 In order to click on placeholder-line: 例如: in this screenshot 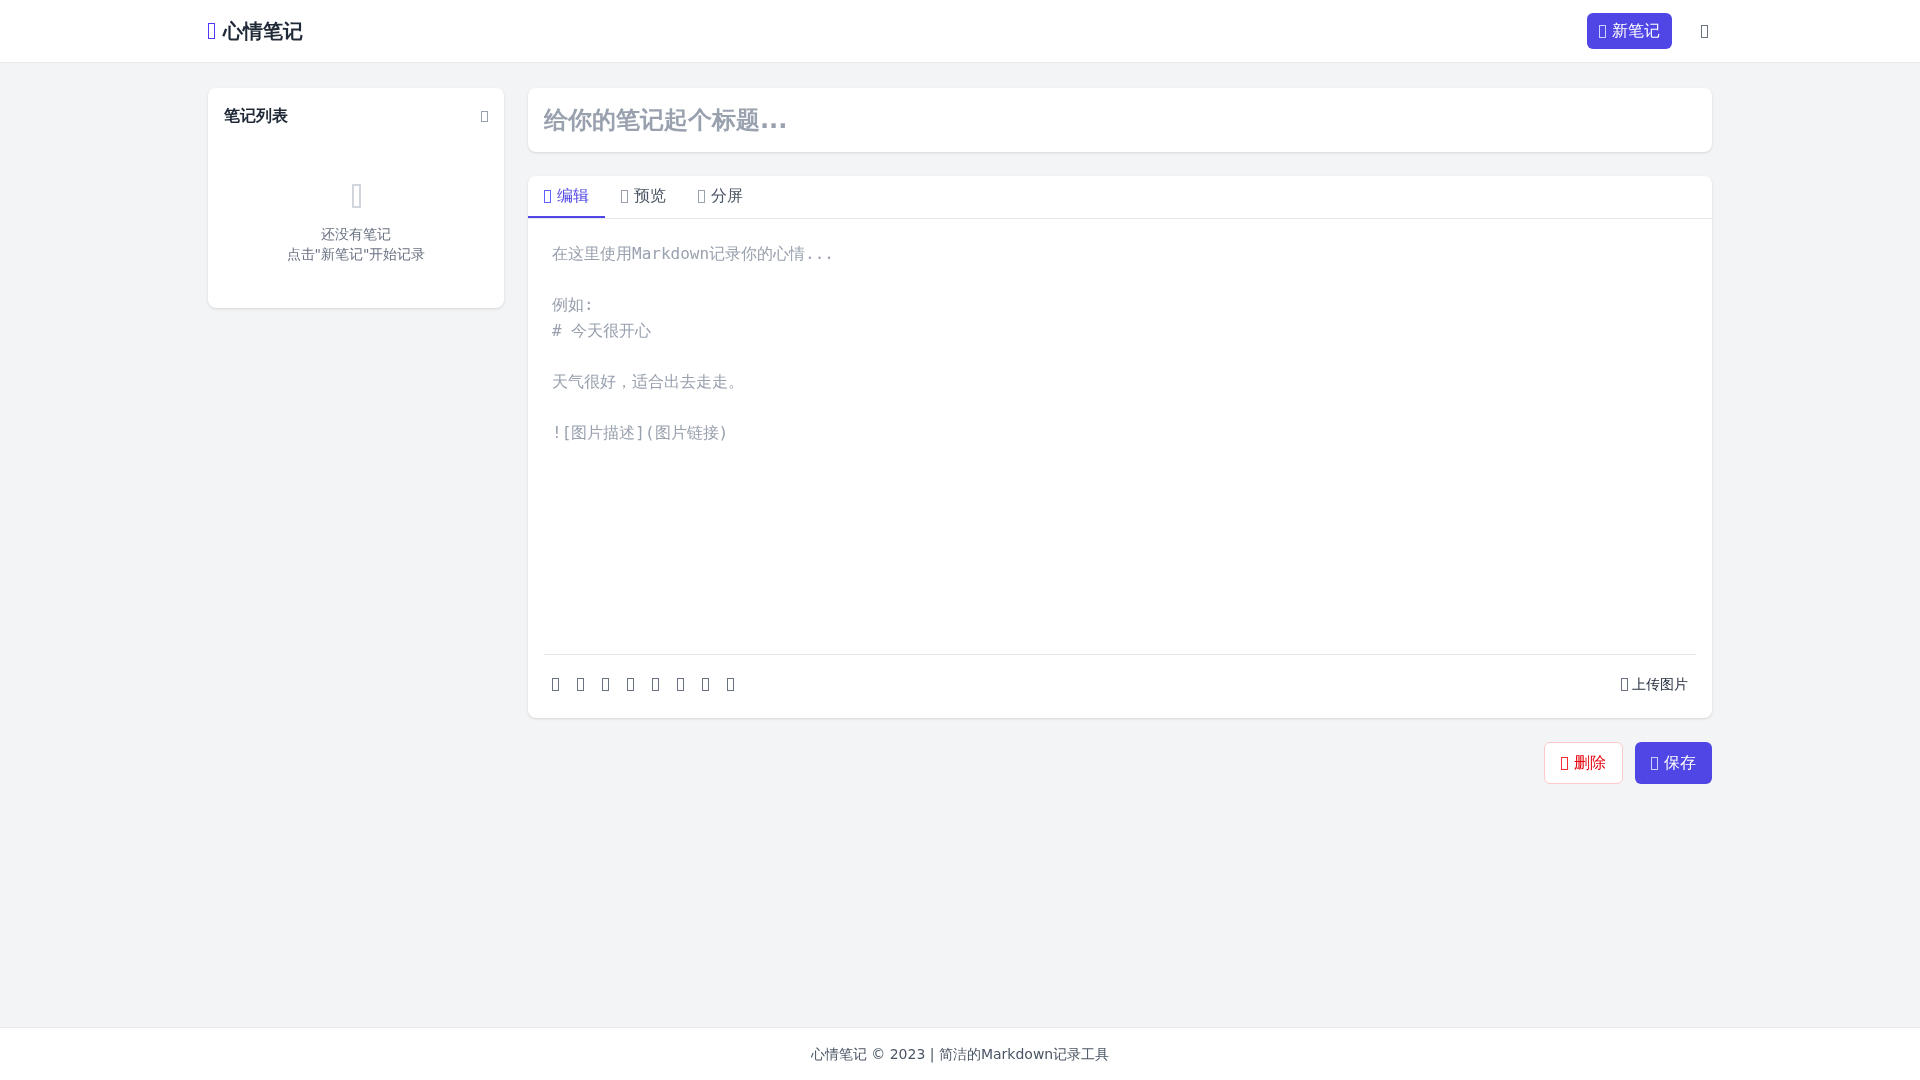, I will do `click(573, 305)`.